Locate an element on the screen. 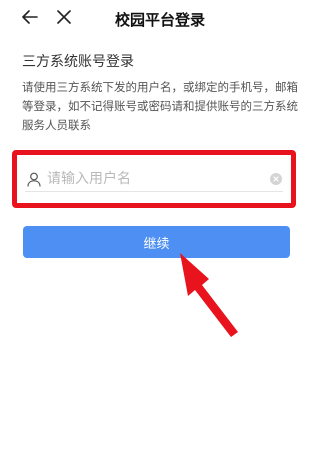 This screenshot has height=462, width=320. continue-button: 继续 is located at coordinates (156, 242).